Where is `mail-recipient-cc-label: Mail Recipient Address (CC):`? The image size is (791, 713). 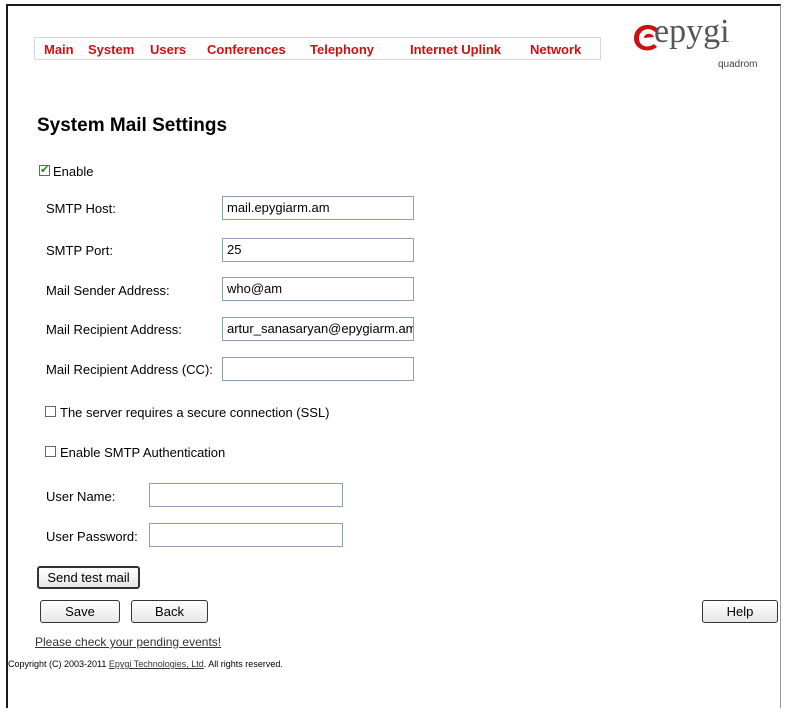 mail-recipient-cc-label: Mail Recipient Address (CC): is located at coordinates (129, 369).